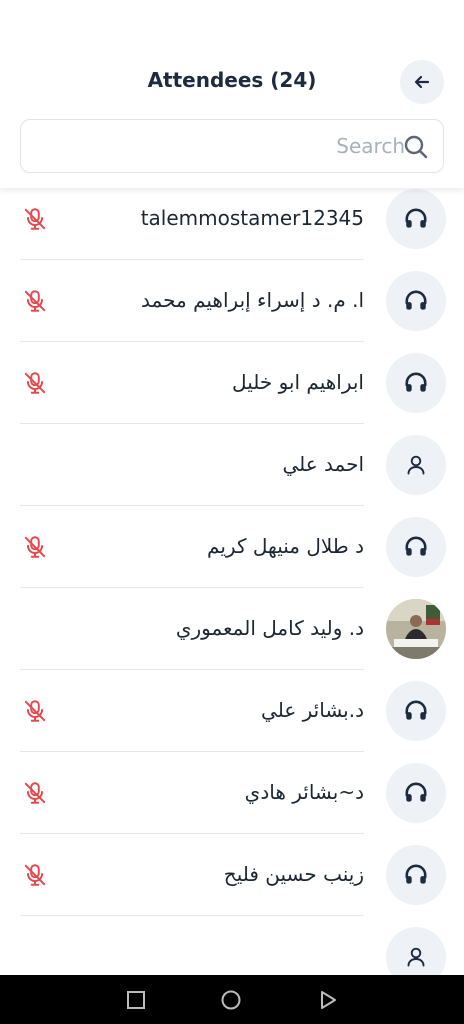  I want to click on back-triangle-icon, so click(328, 1000).